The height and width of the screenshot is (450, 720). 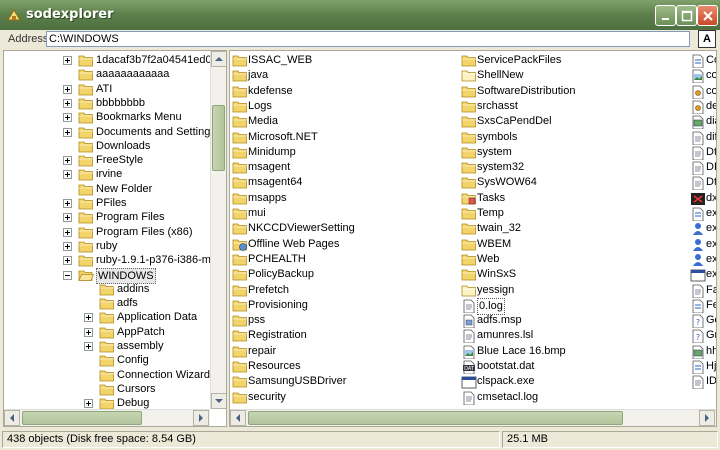 I want to click on tree-item: ruby, so click(x=107, y=246).